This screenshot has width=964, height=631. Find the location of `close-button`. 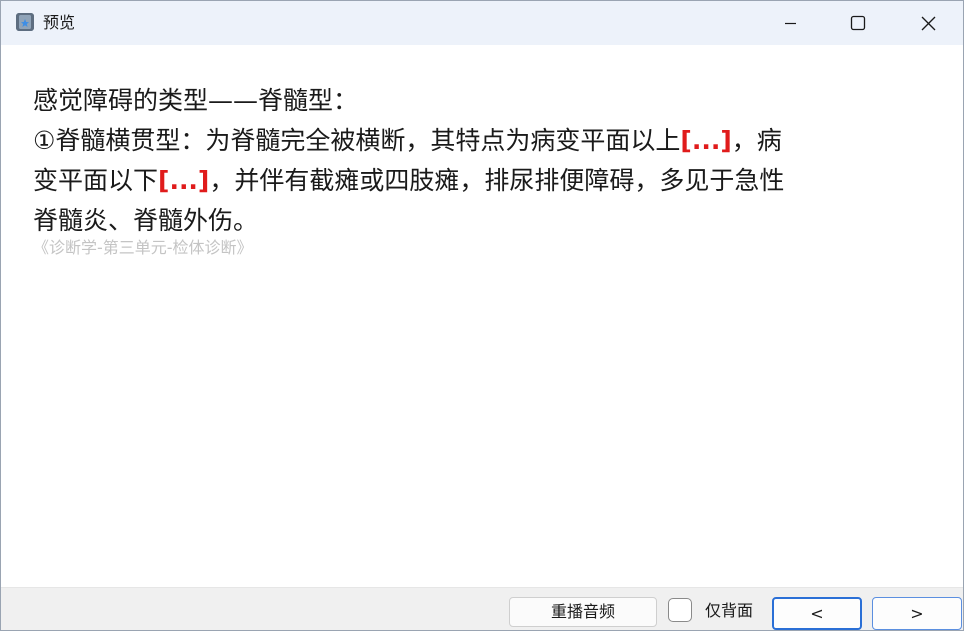

close-button is located at coordinates (928, 23).